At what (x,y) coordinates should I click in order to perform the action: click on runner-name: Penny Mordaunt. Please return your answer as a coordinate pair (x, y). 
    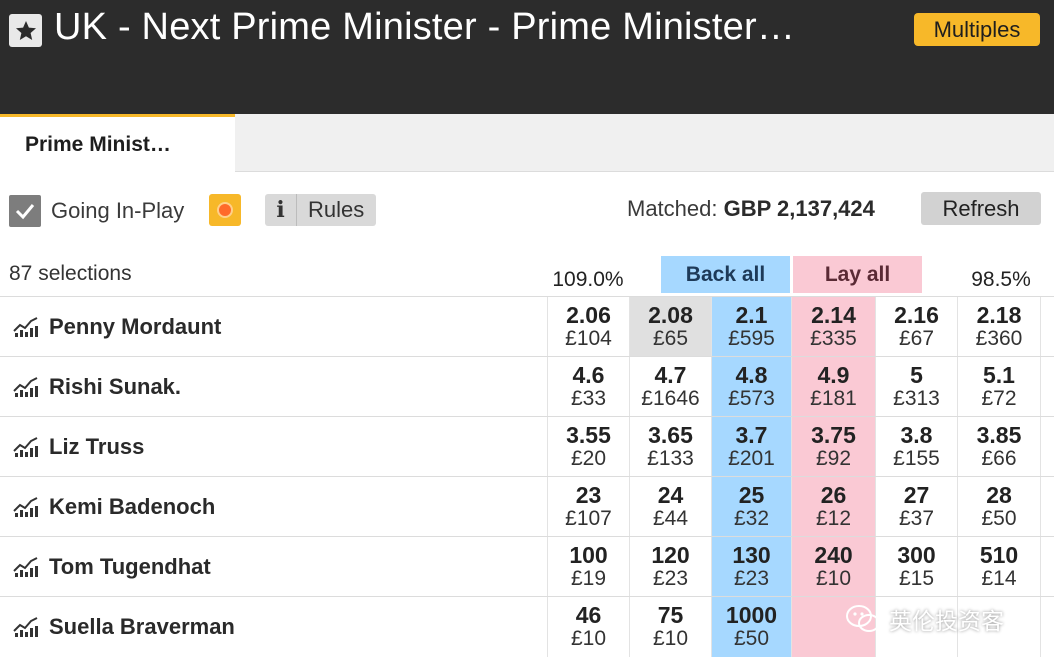
    Looking at the image, I should click on (135, 326).